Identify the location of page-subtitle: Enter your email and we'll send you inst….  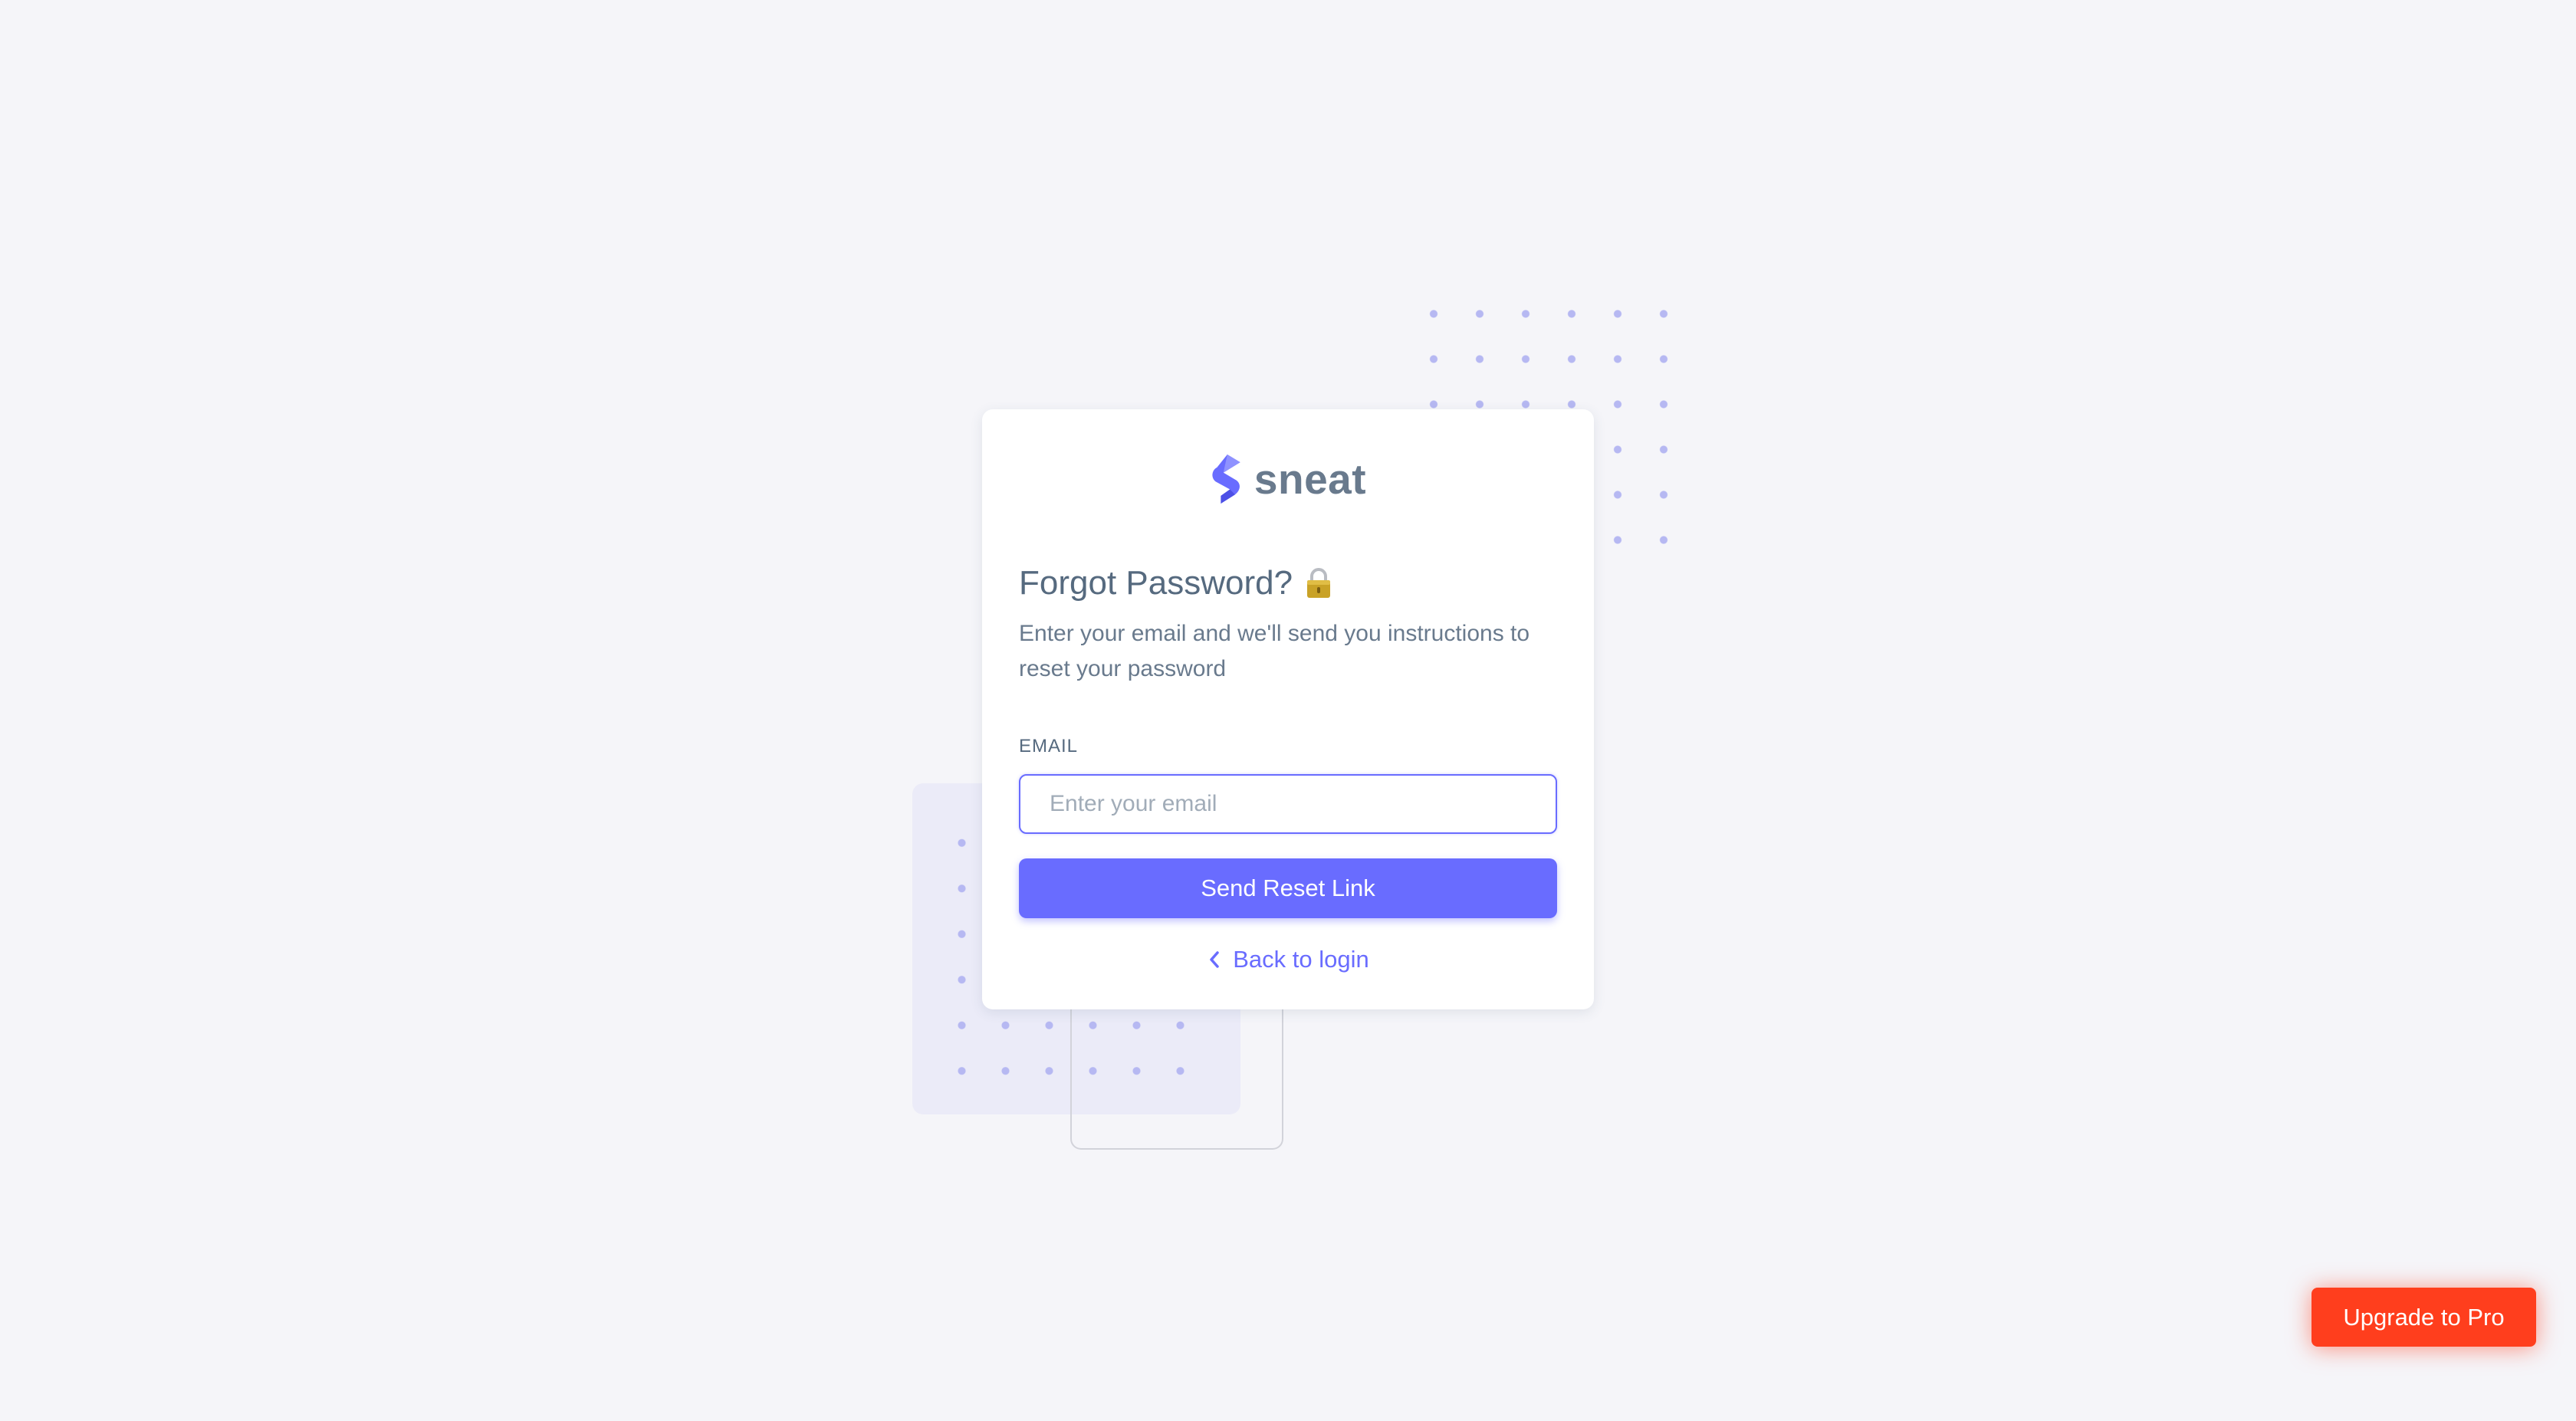
(1274, 651).